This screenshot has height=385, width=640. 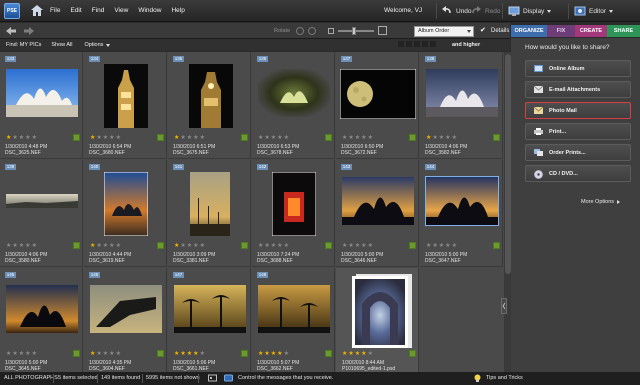 What do you see at coordinates (37, 11) in the screenshot?
I see `home-icon` at bounding box center [37, 11].